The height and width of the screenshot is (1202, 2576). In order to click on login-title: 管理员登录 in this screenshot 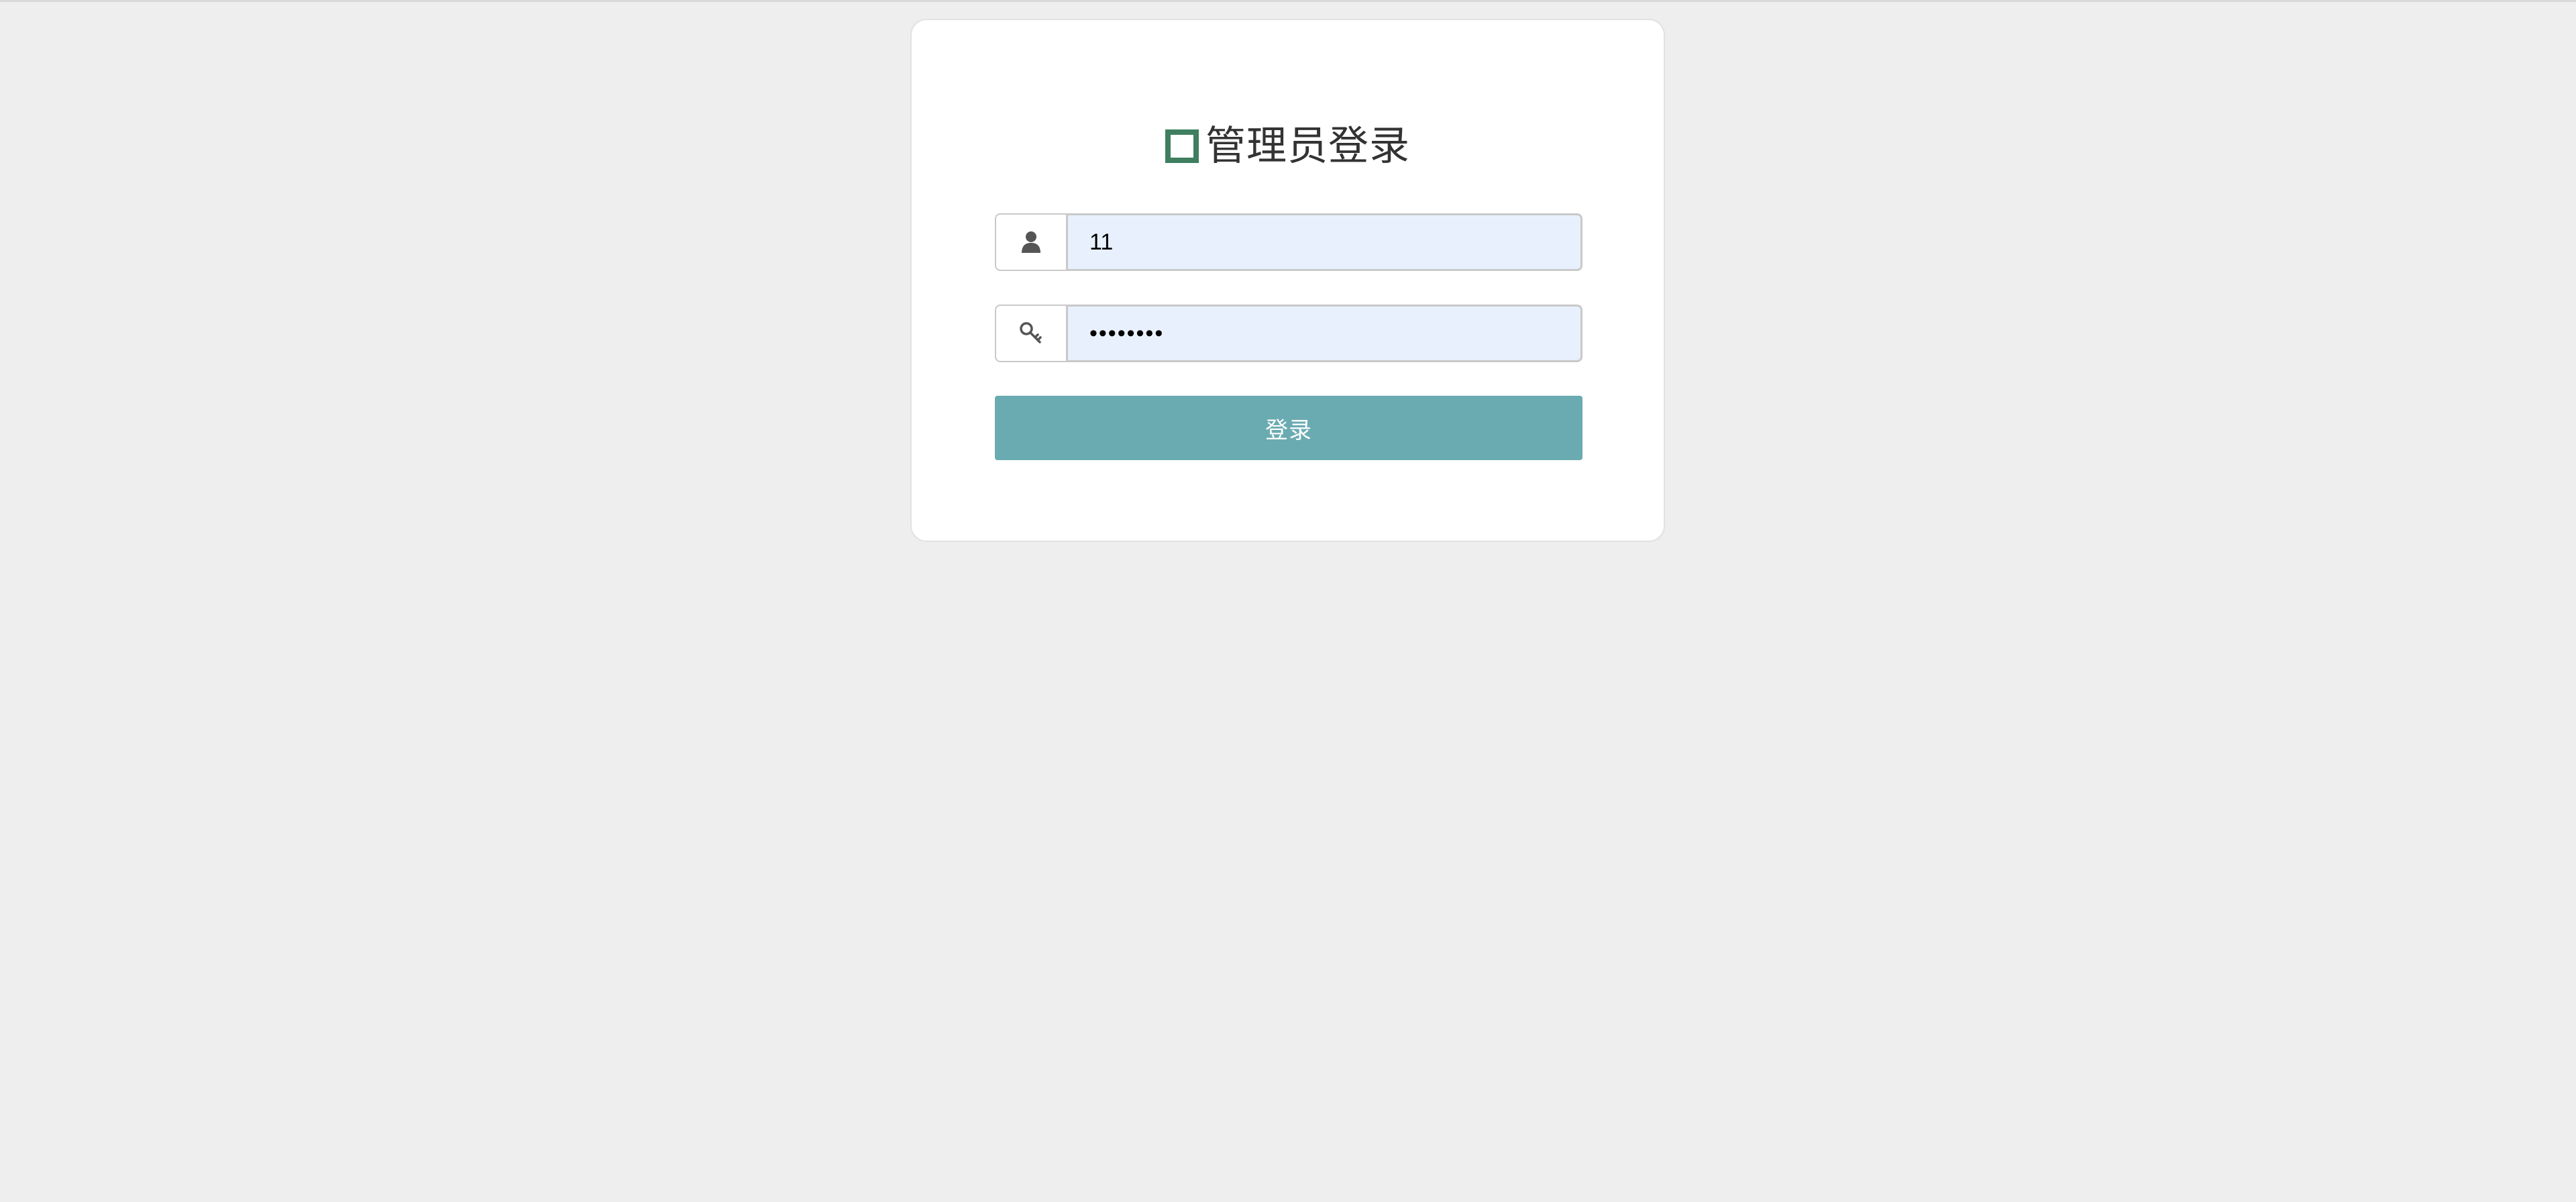, I will do `click(1288, 146)`.